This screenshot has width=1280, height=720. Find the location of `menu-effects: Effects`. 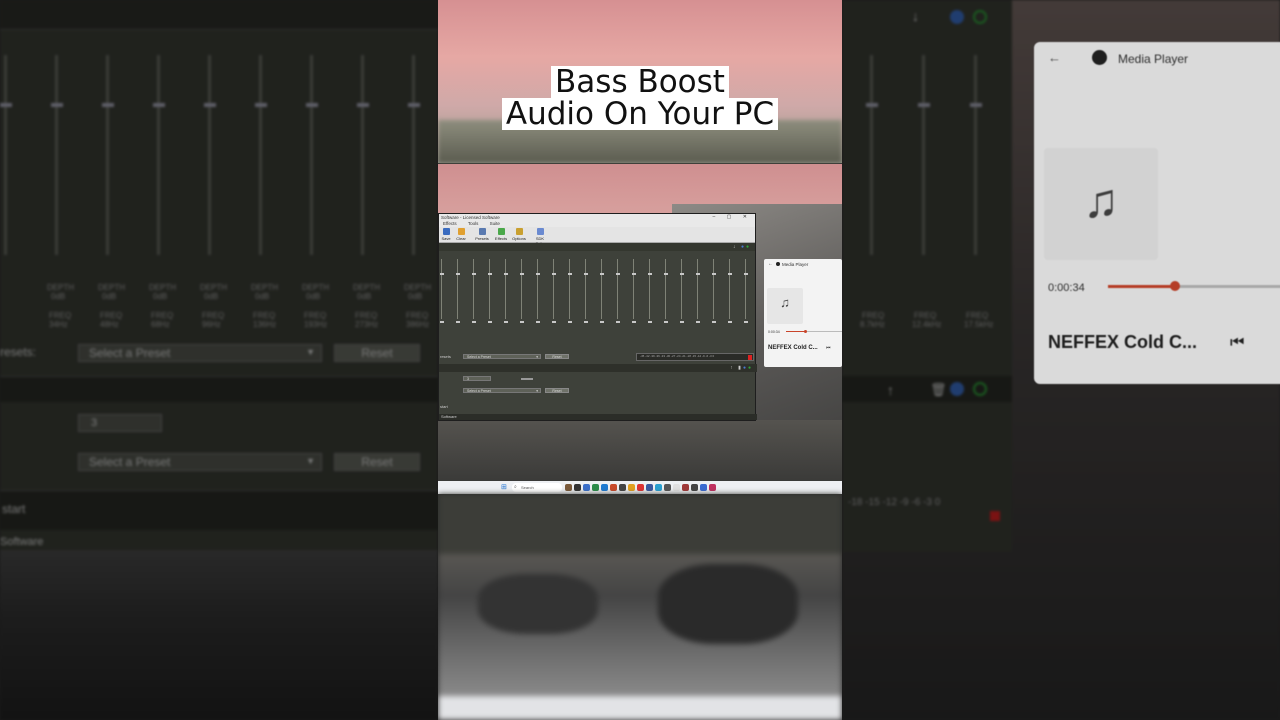

menu-effects: Effects is located at coordinates (450, 223).